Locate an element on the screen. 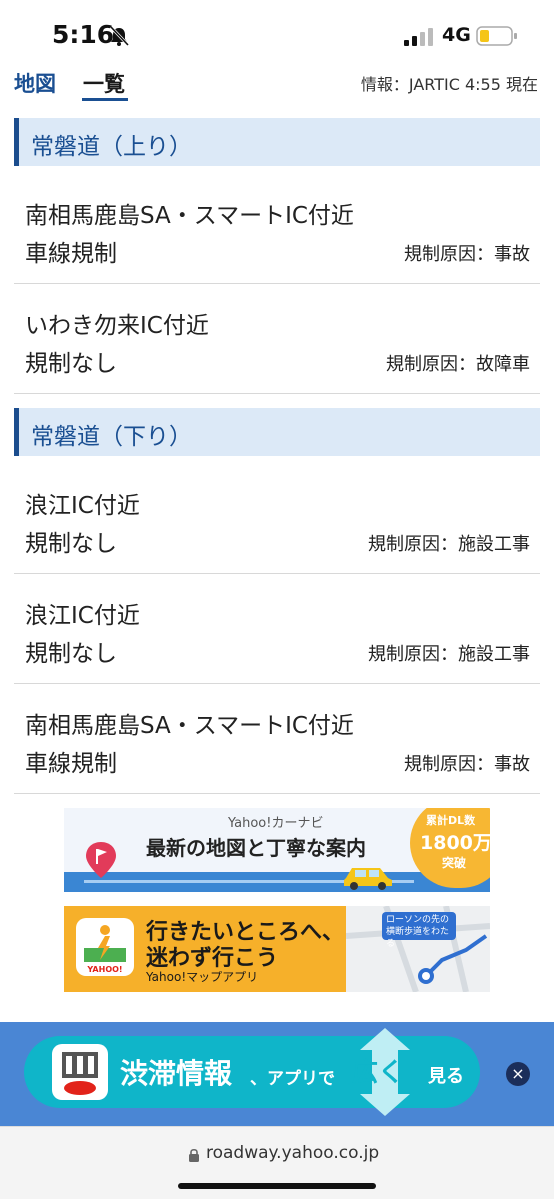  browser-url-bar: roadway.yahoo.co.jp is located at coordinates (277, 1162).